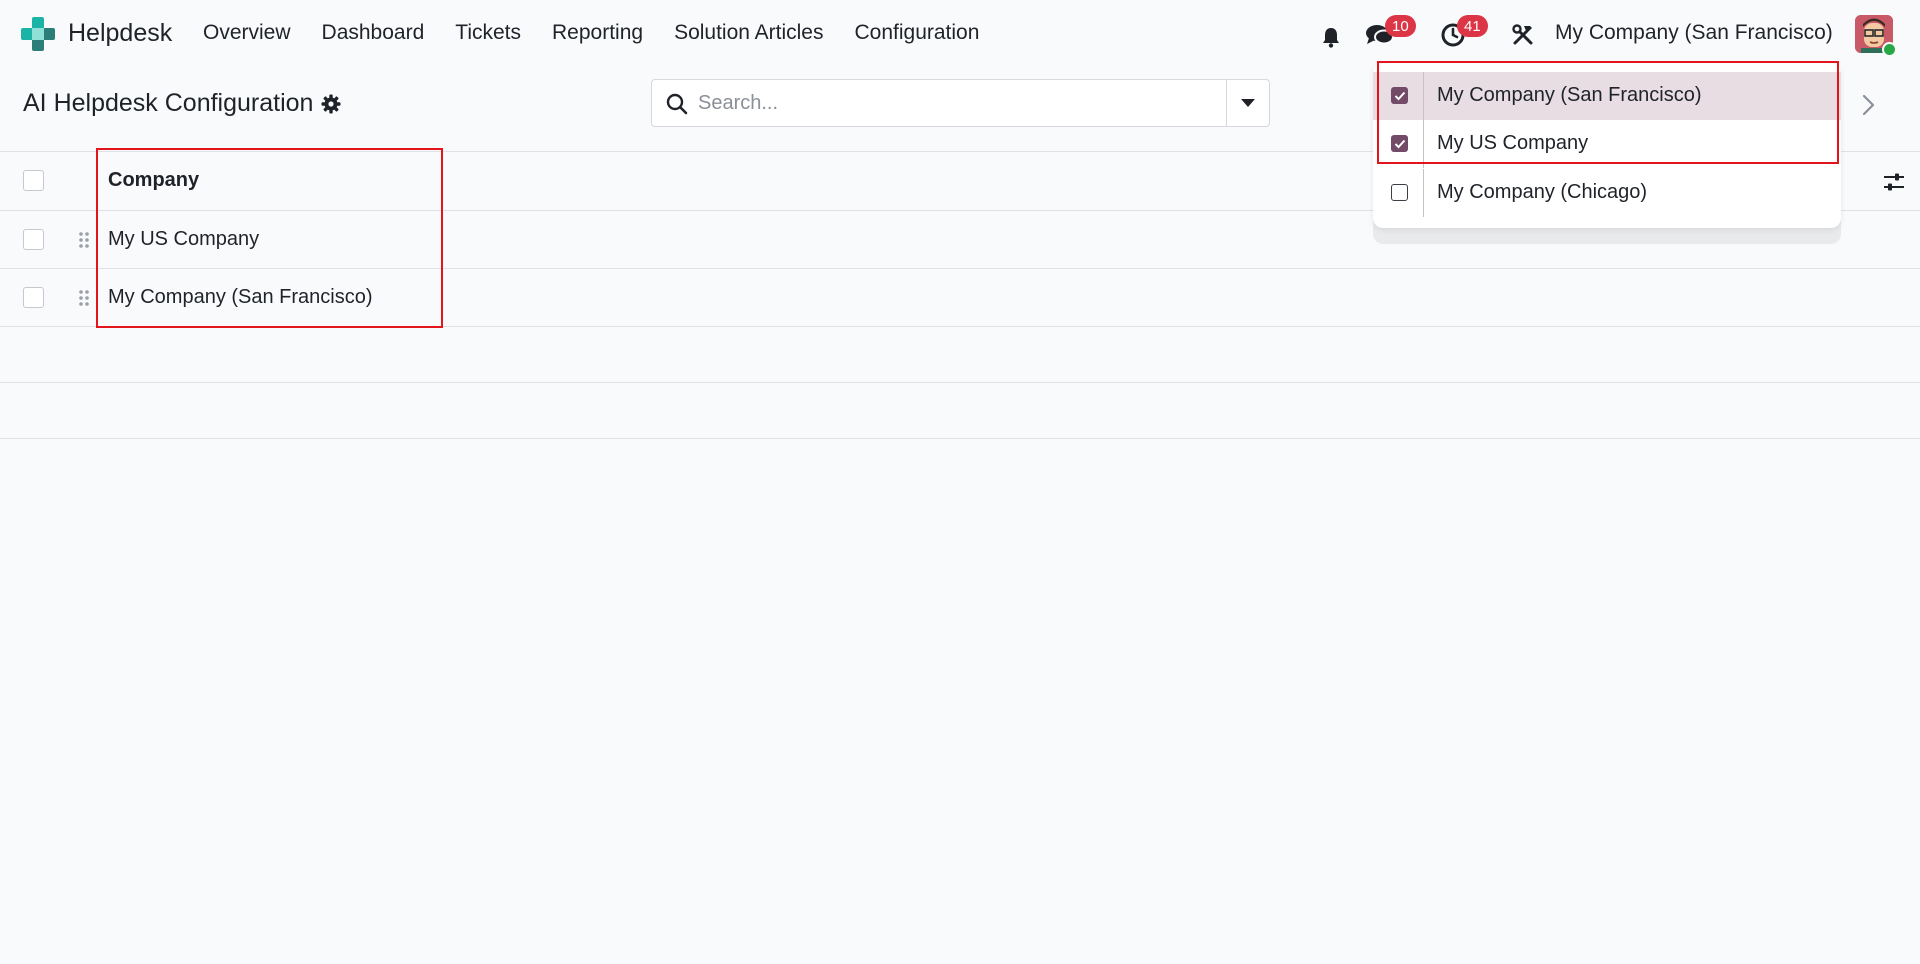 The width and height of the screenshot is (1920, 964). What do you see at coordinates (33, 180) in the screenshot?
I see `select-all-checkbox` at bounding box center [33, 180].